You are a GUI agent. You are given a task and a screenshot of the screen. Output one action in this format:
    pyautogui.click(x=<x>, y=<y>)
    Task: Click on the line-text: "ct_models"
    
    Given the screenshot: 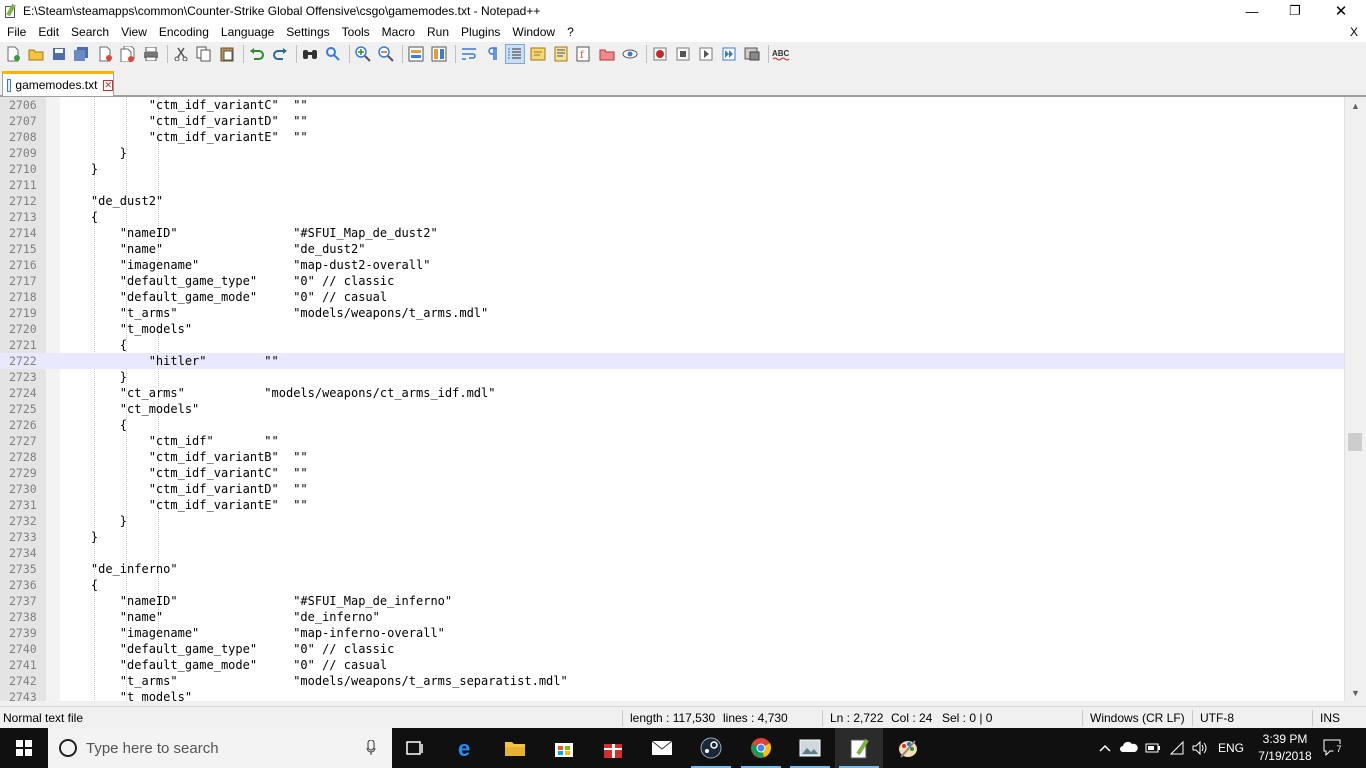 What is the action you would take?
    pyautogui.click(x=130, y=409)
    